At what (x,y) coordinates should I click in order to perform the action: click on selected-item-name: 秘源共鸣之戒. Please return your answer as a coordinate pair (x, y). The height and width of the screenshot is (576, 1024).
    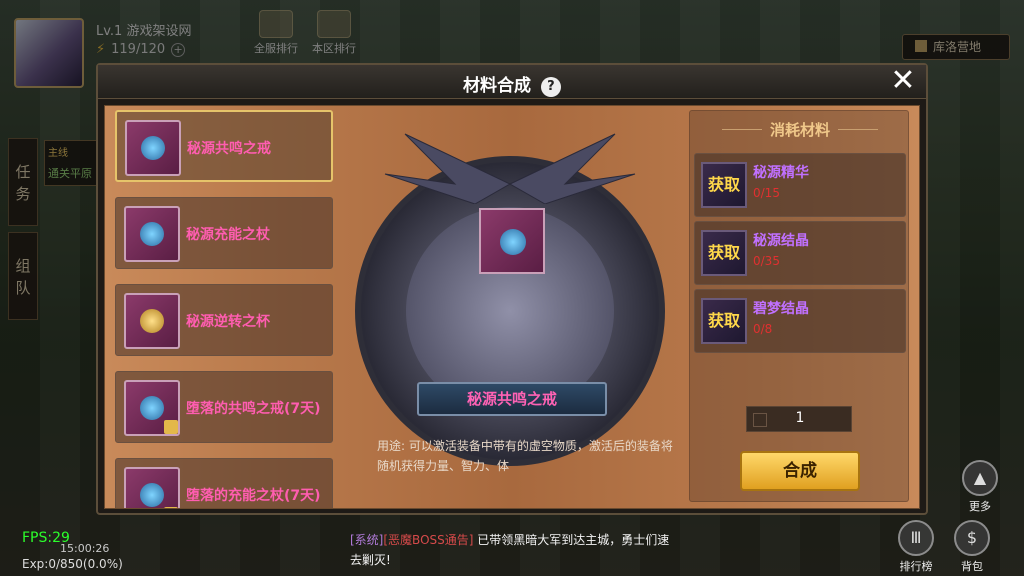
    Looking at the image, I should click on (512, 399).